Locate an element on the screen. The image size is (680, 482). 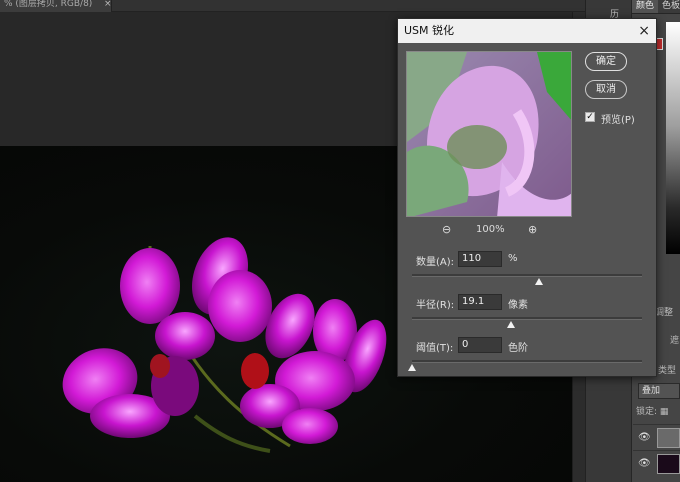
preview-image is located at coordinates (489, 134).